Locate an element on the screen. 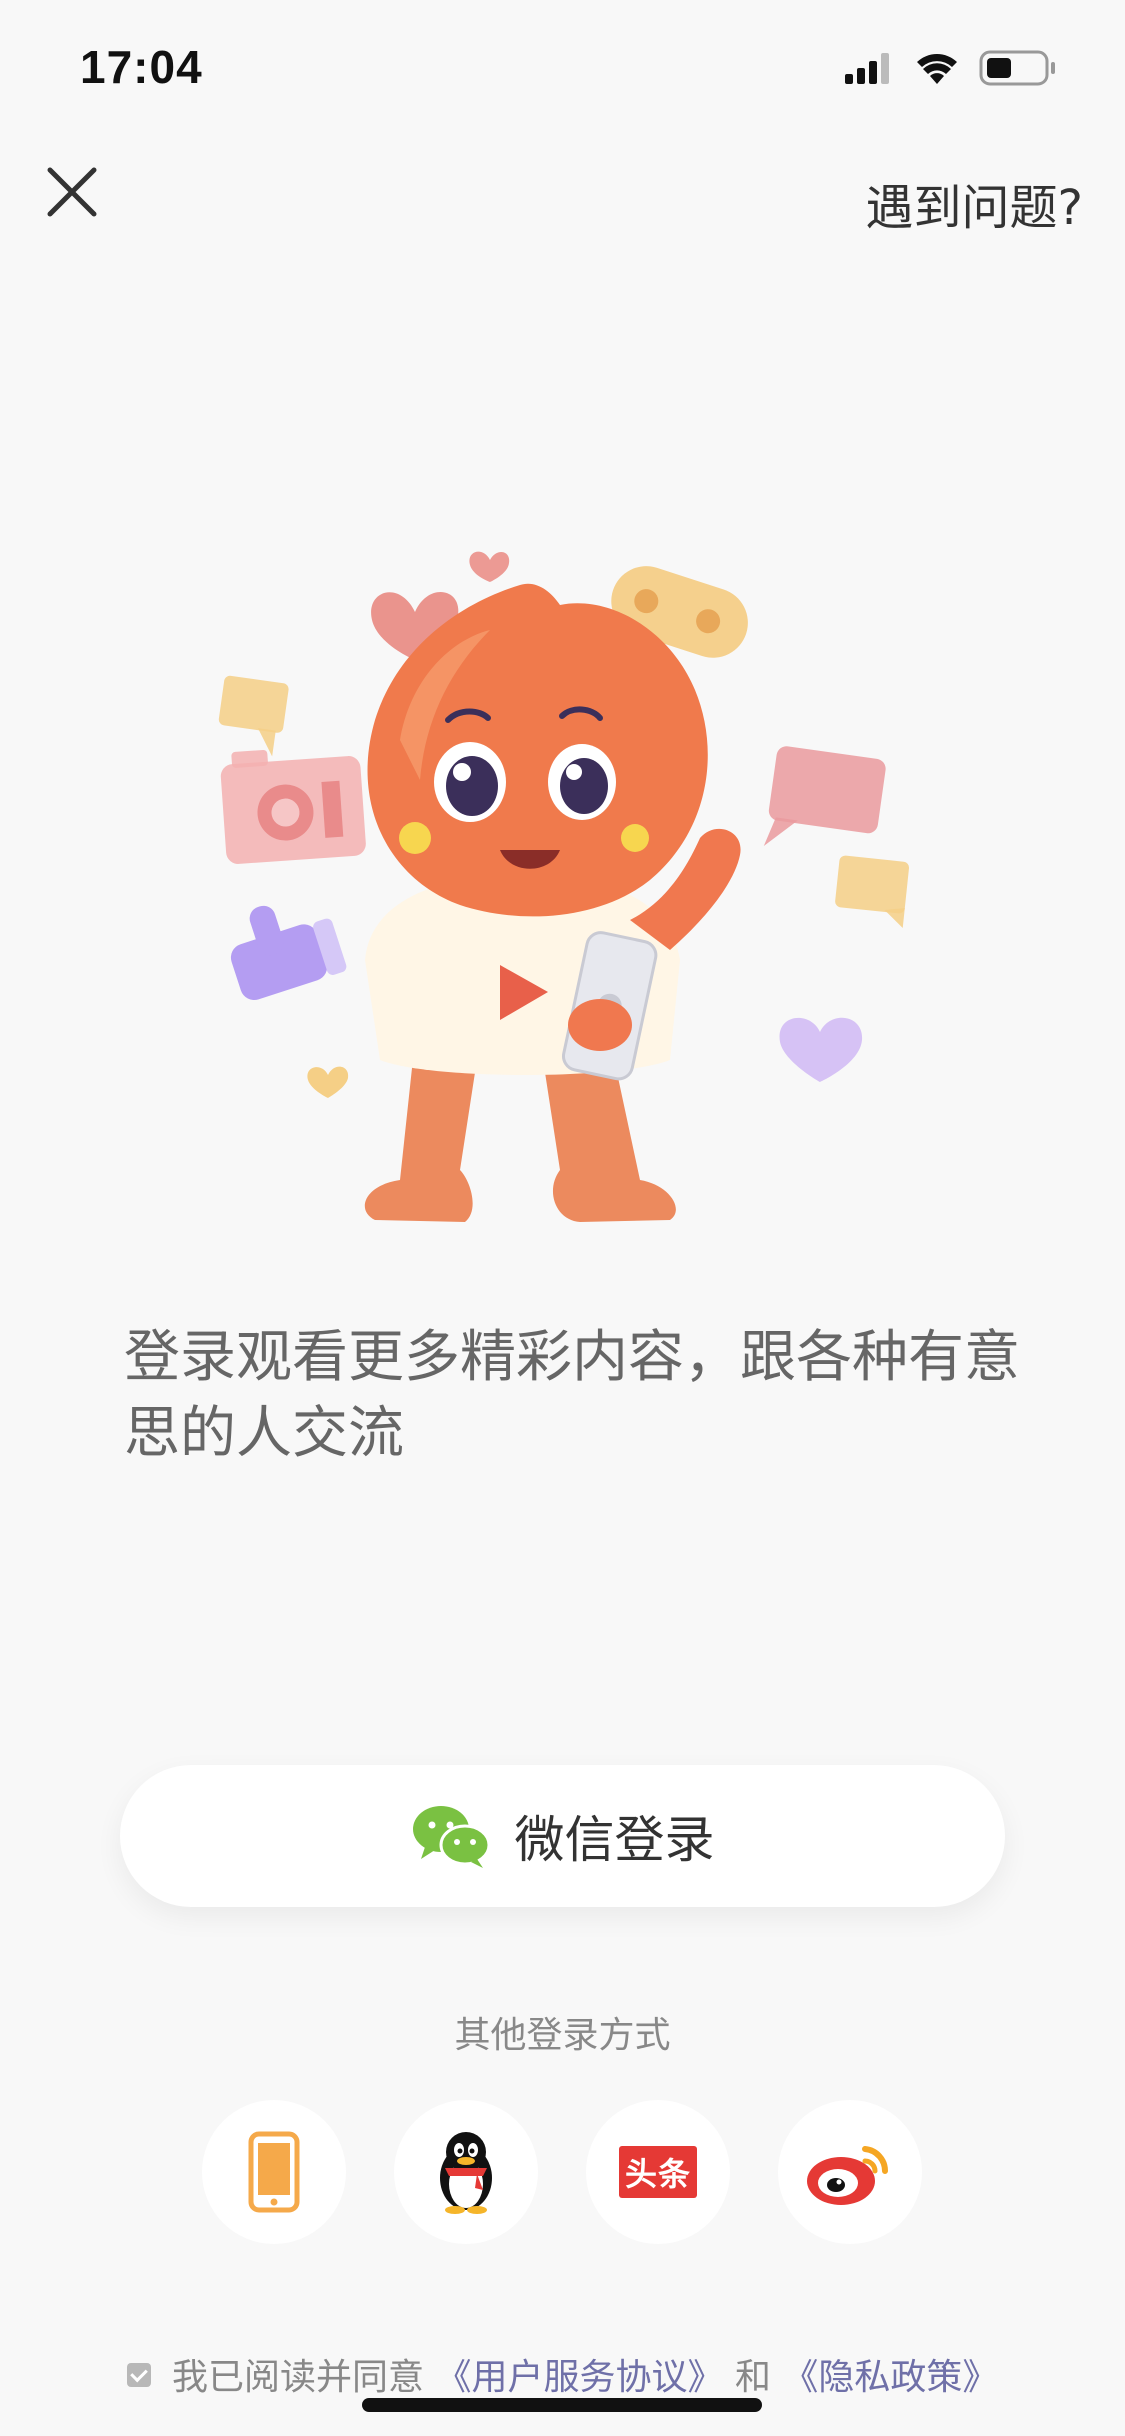 The height and width of the screenshot is (2436, 1125). other-login-options: 头条 is located at coordinates (562, 2172).